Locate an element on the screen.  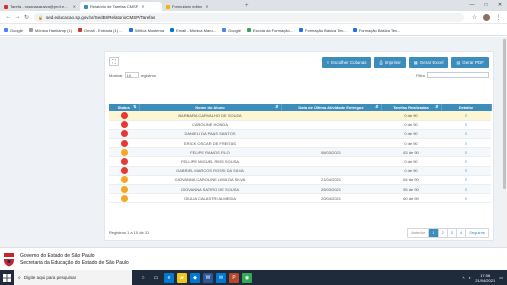
menu-icon: ⋮ is located at coordinates (498, 17).